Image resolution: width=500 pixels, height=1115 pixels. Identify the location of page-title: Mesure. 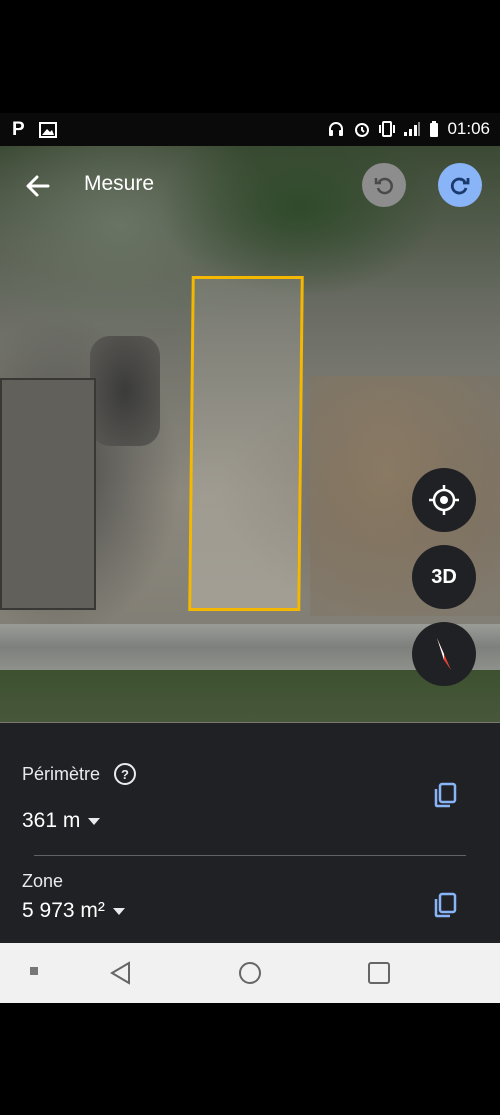
(119, 183).